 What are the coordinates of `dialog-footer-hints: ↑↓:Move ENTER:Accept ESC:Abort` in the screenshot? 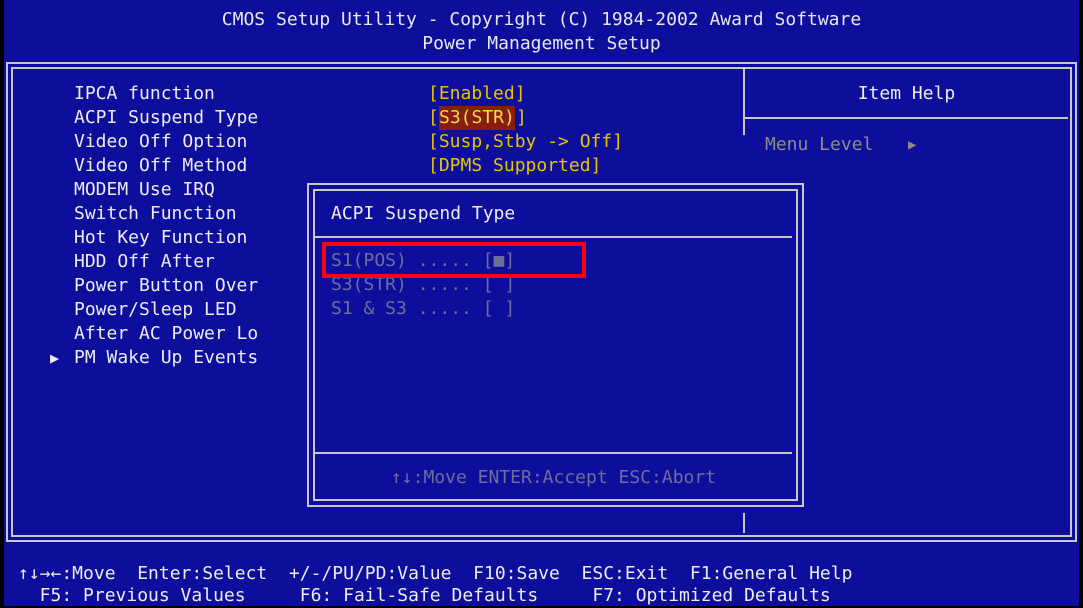 It's located at (553, 477).